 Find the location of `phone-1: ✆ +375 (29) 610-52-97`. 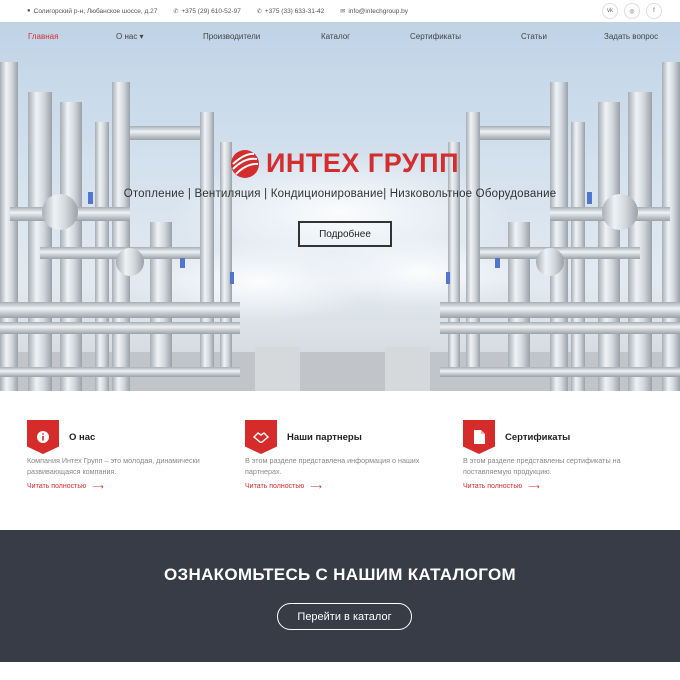

phone-1: ✆ +375 (29) 610-52-97 is located at coordinates (206, 11).